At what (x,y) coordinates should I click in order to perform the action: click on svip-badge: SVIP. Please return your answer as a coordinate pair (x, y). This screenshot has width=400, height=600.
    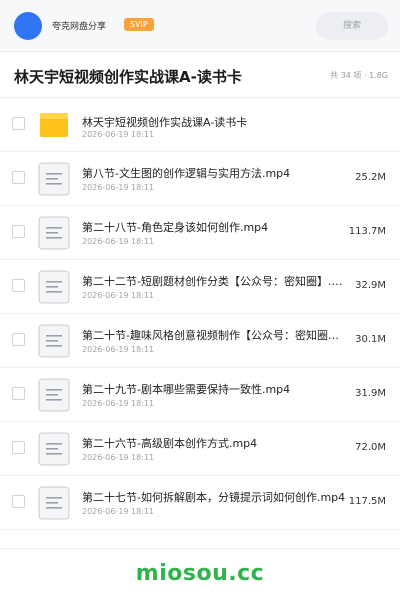
    Looking at the image, I should click on (139, 24).